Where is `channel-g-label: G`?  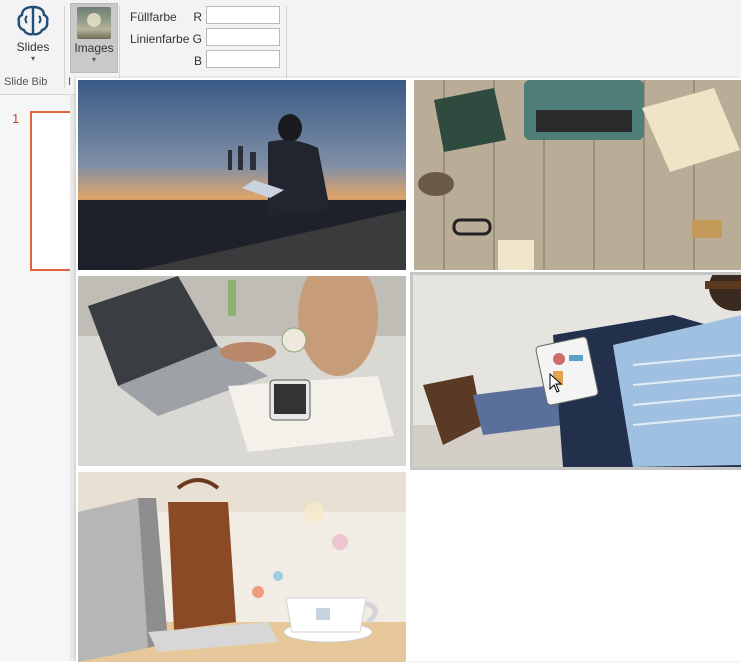 channel-g-label: G is located at coordinates (197, 39).